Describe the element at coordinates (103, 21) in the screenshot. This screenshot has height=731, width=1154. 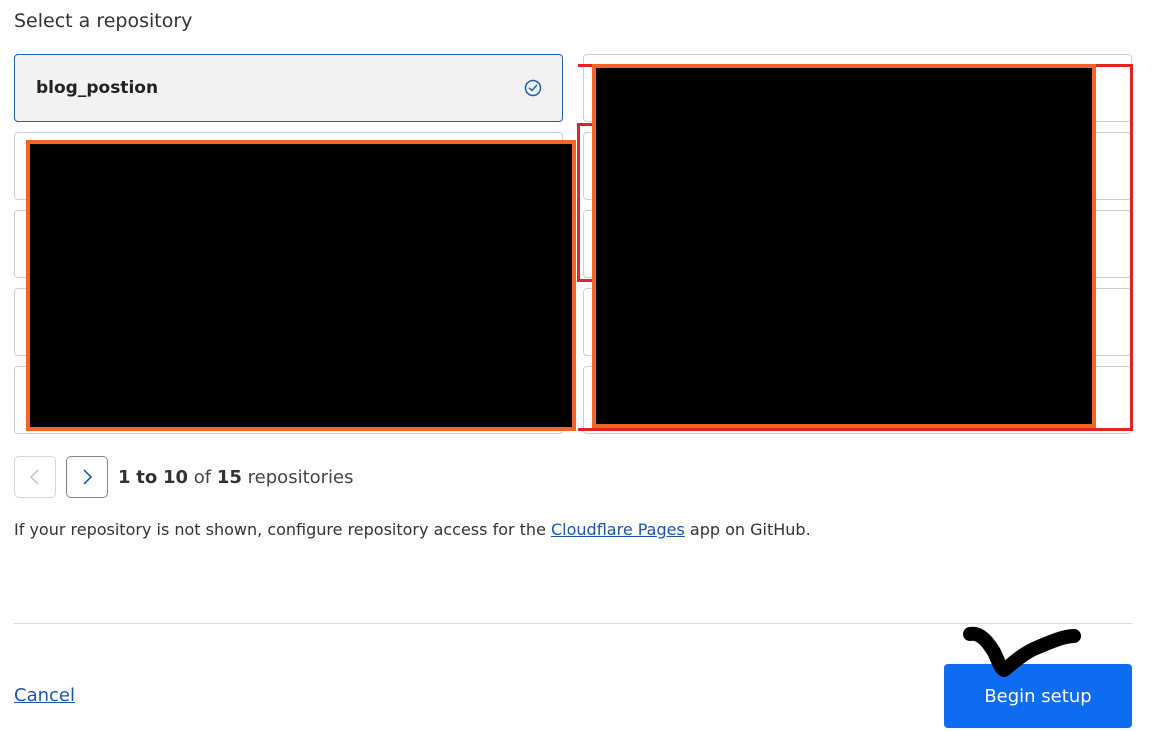
I see `section-title: Select a repository` at that location.